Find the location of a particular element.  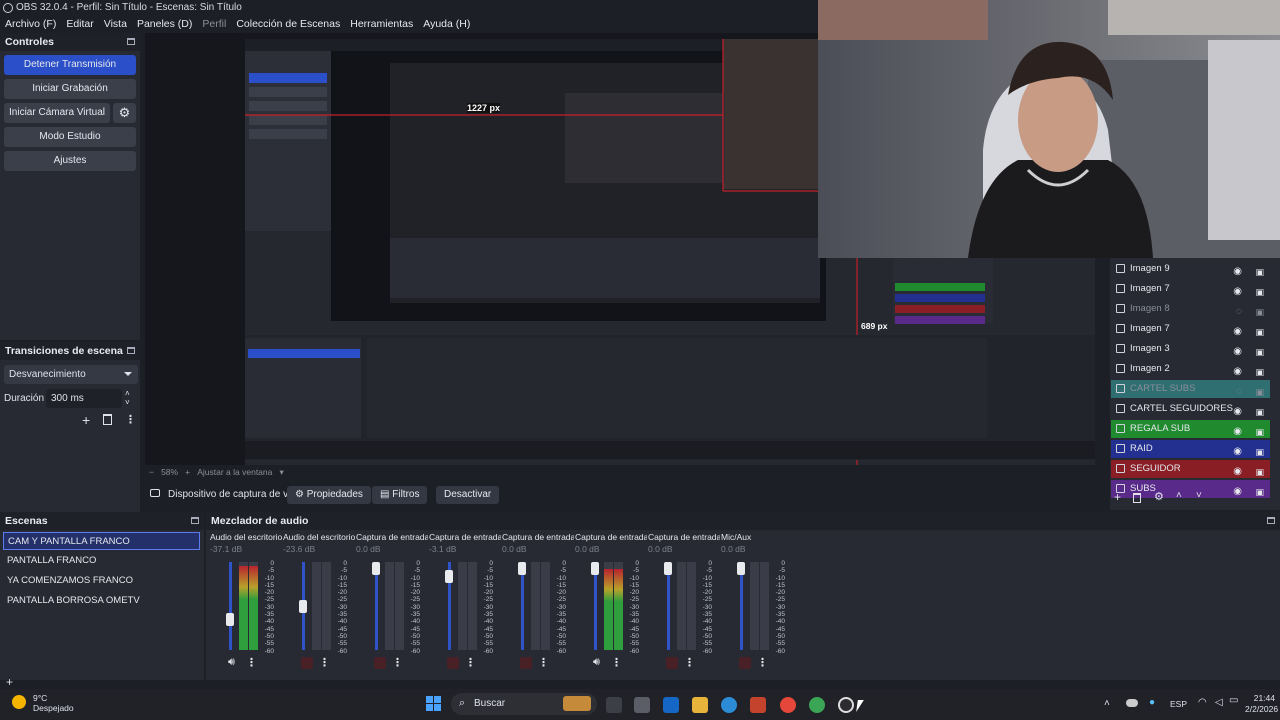

scene-item: PANTALLA FRANCO is located at coordinates (101, 561).